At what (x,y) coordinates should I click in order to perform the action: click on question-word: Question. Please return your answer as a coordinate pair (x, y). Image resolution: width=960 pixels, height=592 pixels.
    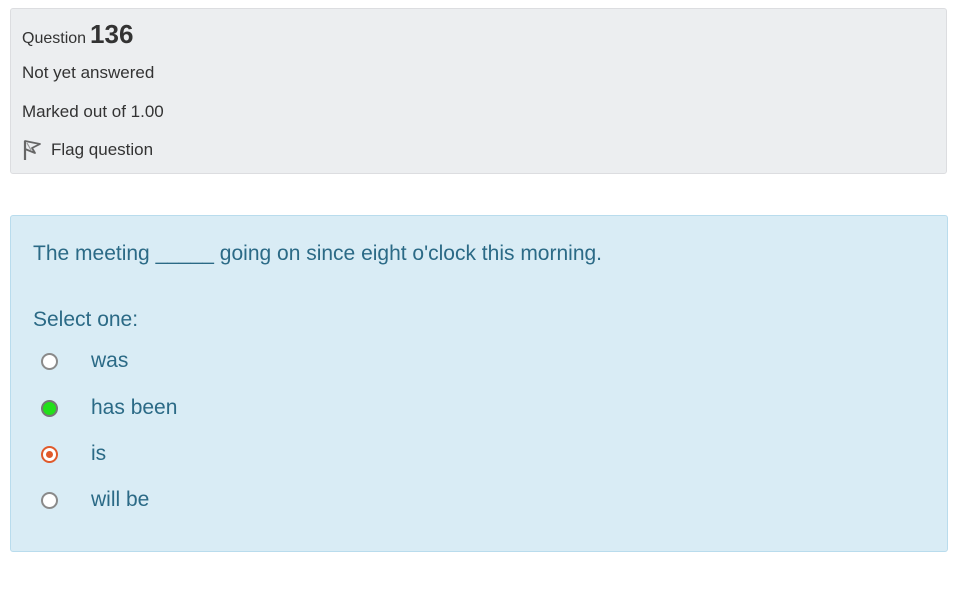
    Looking at the image, I should click on (54, 38).